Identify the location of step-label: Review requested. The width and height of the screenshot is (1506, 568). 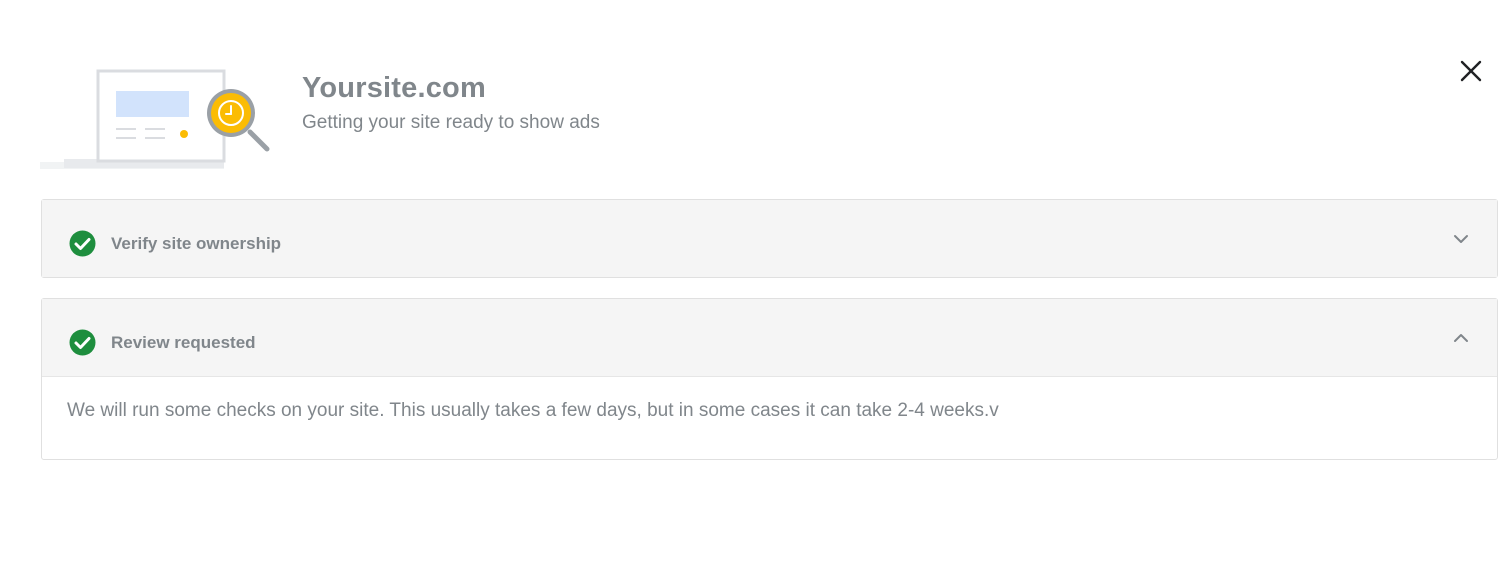
(183, 342).